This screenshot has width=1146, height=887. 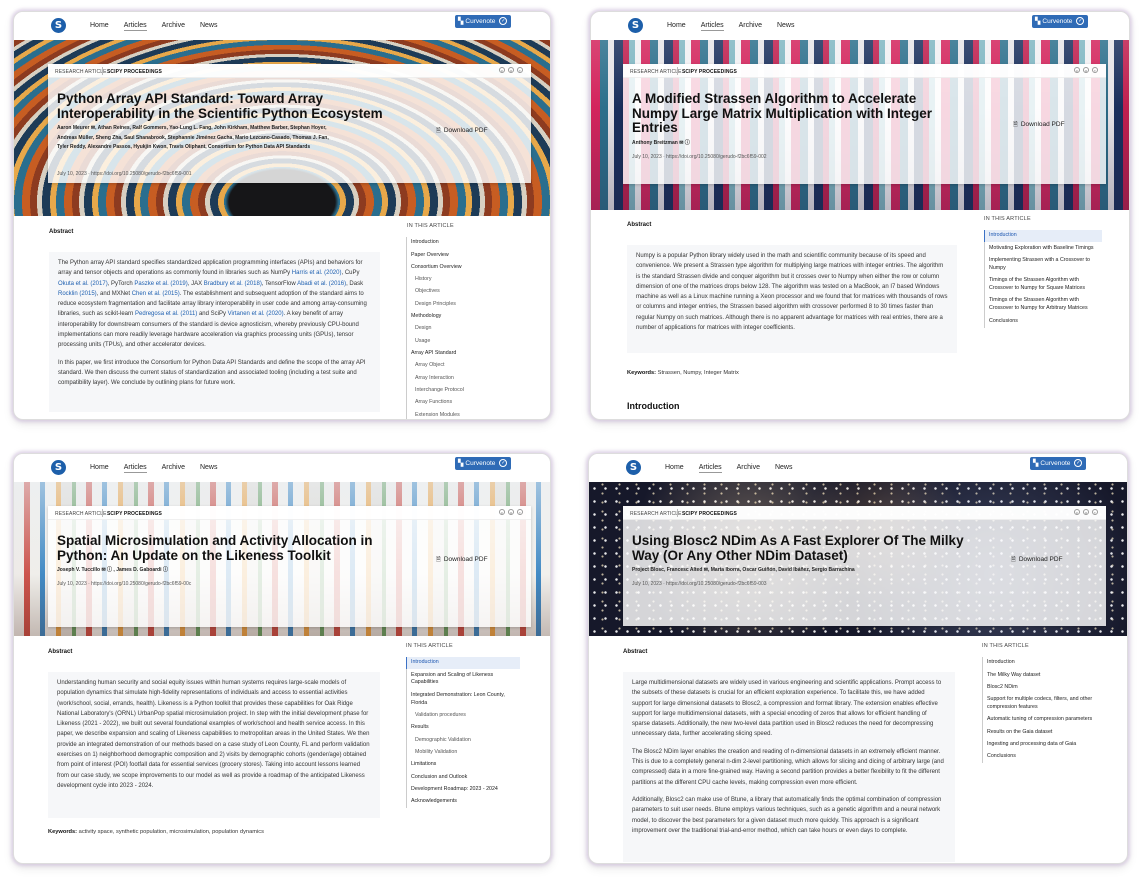 What do you see at coordinates (463, 753) in the screenshot?
I see `toc-item: Mobility Validation` at bounding box center [463, 753].